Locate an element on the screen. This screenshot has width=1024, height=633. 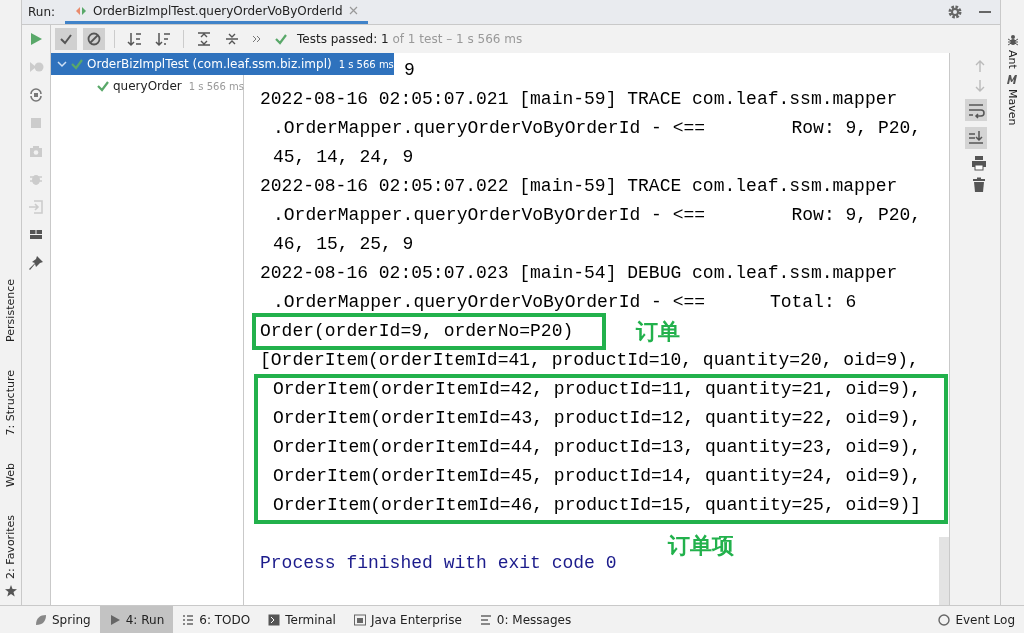
run-tab: OrderBizImplTest.queryOrderVoByOrderId is located at coordinates (216, 12).